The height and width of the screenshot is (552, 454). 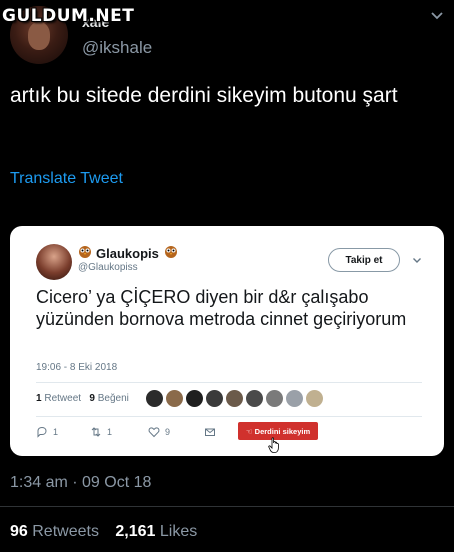 I want to click on translate-tweet-link: Translate Tweet, so click(x=66, y=179).